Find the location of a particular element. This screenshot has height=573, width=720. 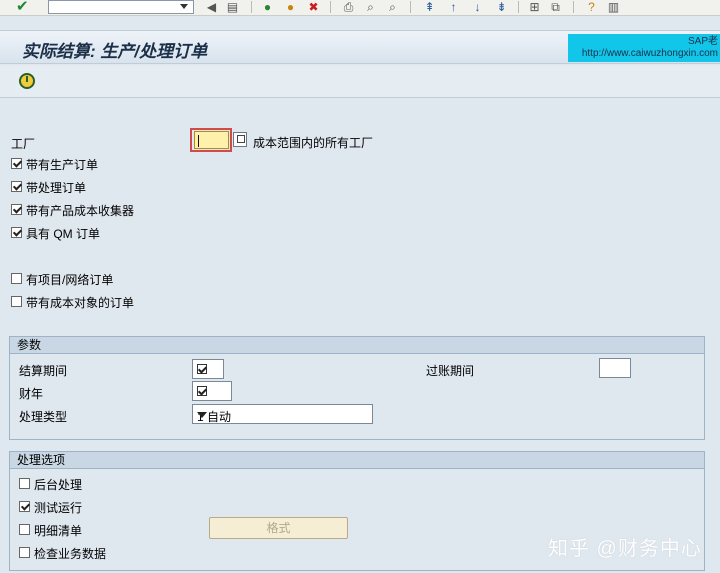

parameters-header: 参数 is located at coordinates (357, 345).